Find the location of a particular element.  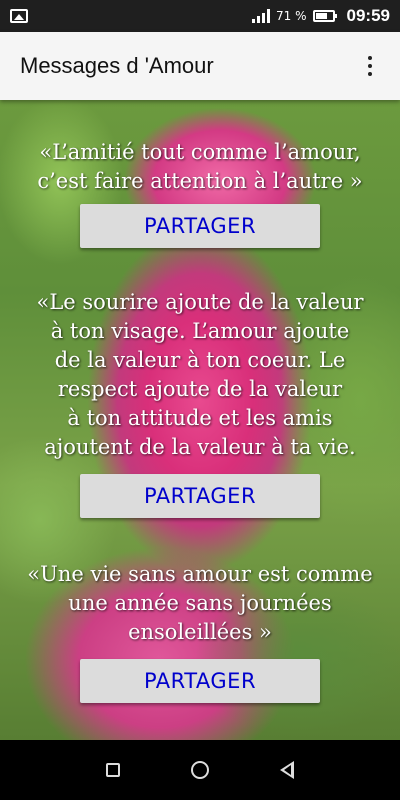

app-bar: Messages d 'Amour is located at coordinates (200, 66).